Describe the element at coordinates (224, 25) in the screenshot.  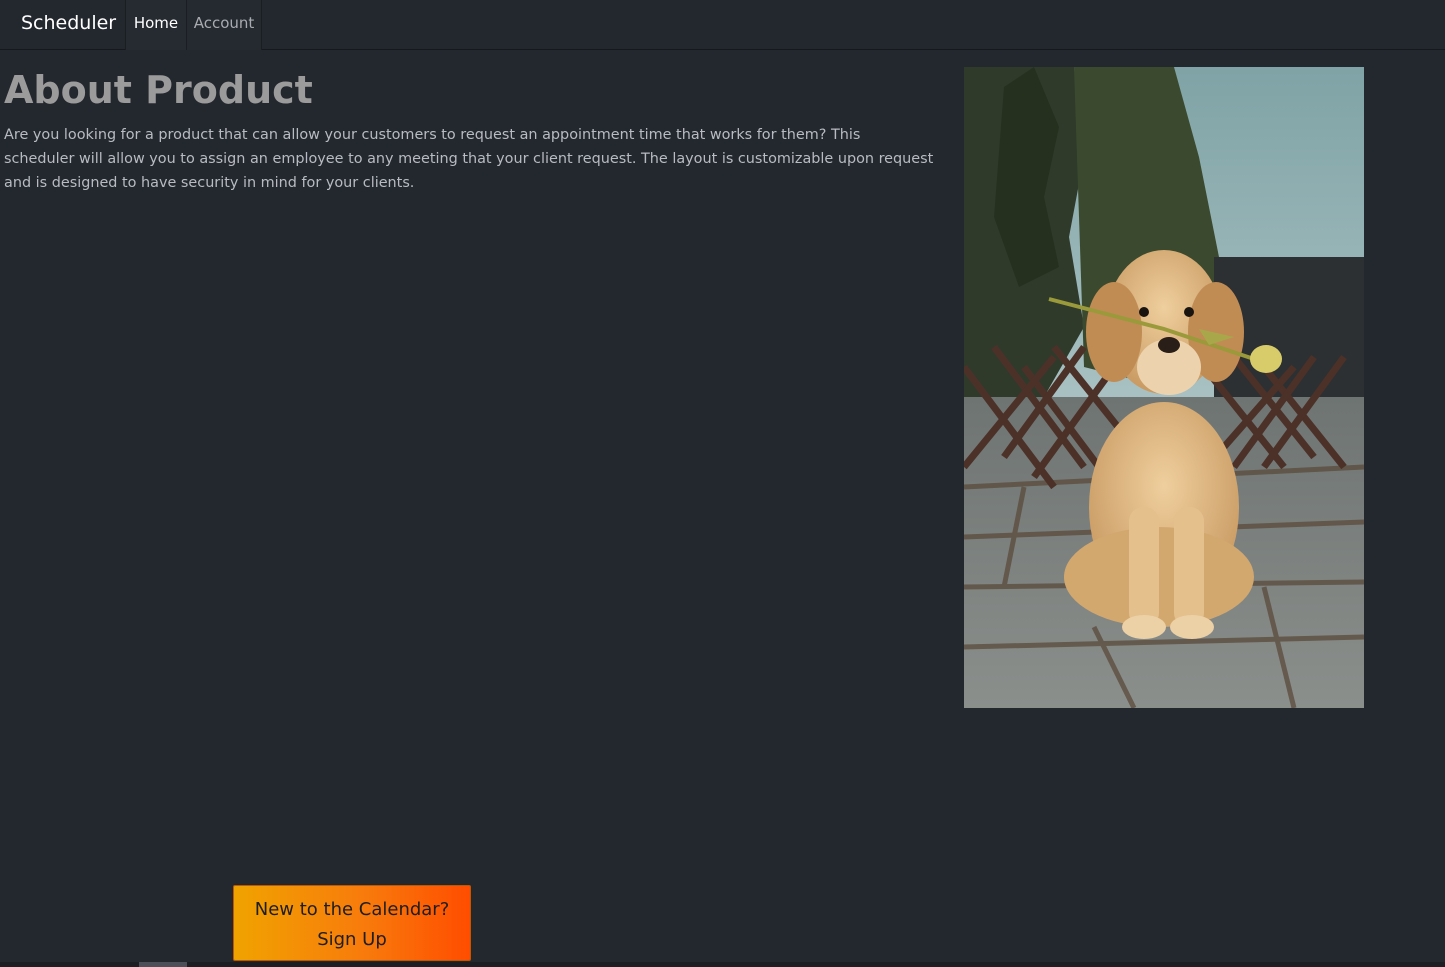
I see `nav-account-link: Account` at that location.